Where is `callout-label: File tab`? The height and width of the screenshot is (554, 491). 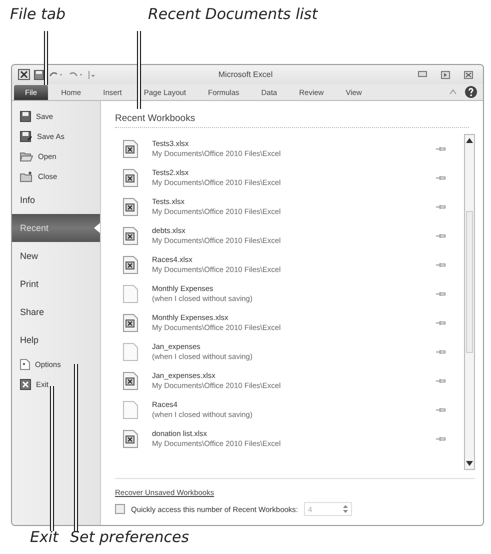 callout-label: File tab is located at coordinates (38, 14).